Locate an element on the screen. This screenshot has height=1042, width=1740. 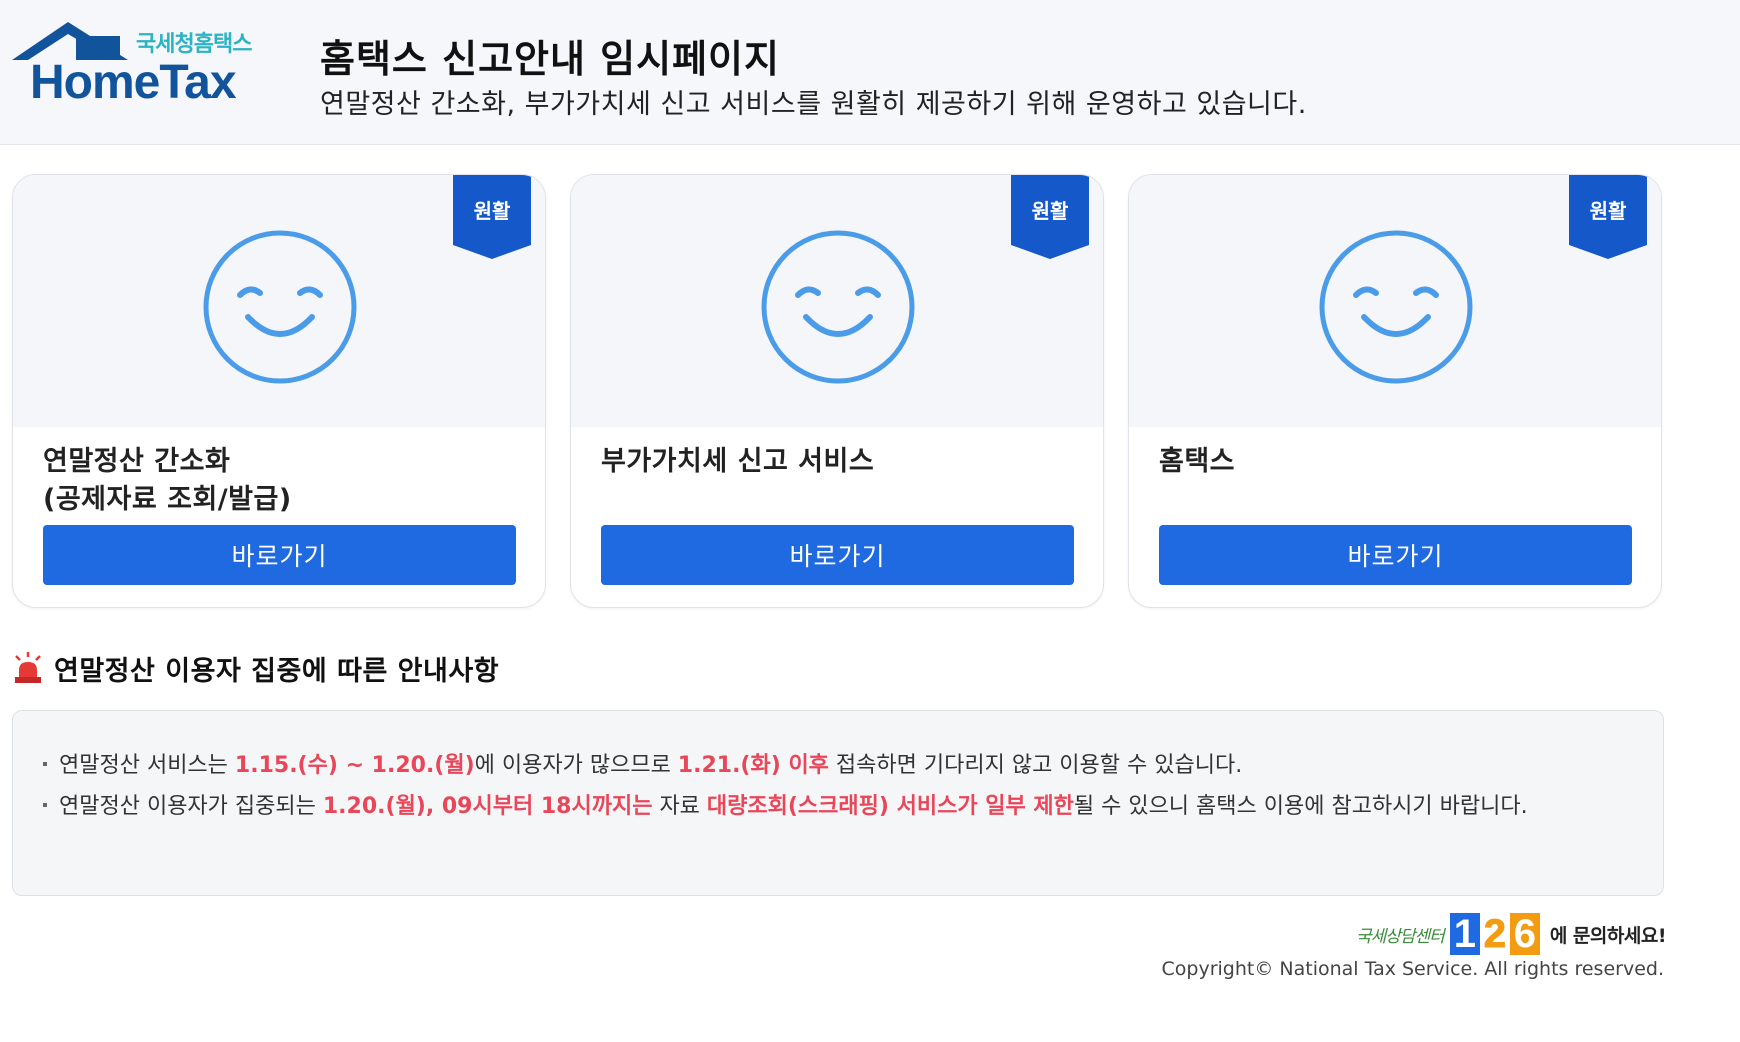
notice-title: 연말정산 이용자 집중에 따른 안내사항 is located at coordinates (277, 671).